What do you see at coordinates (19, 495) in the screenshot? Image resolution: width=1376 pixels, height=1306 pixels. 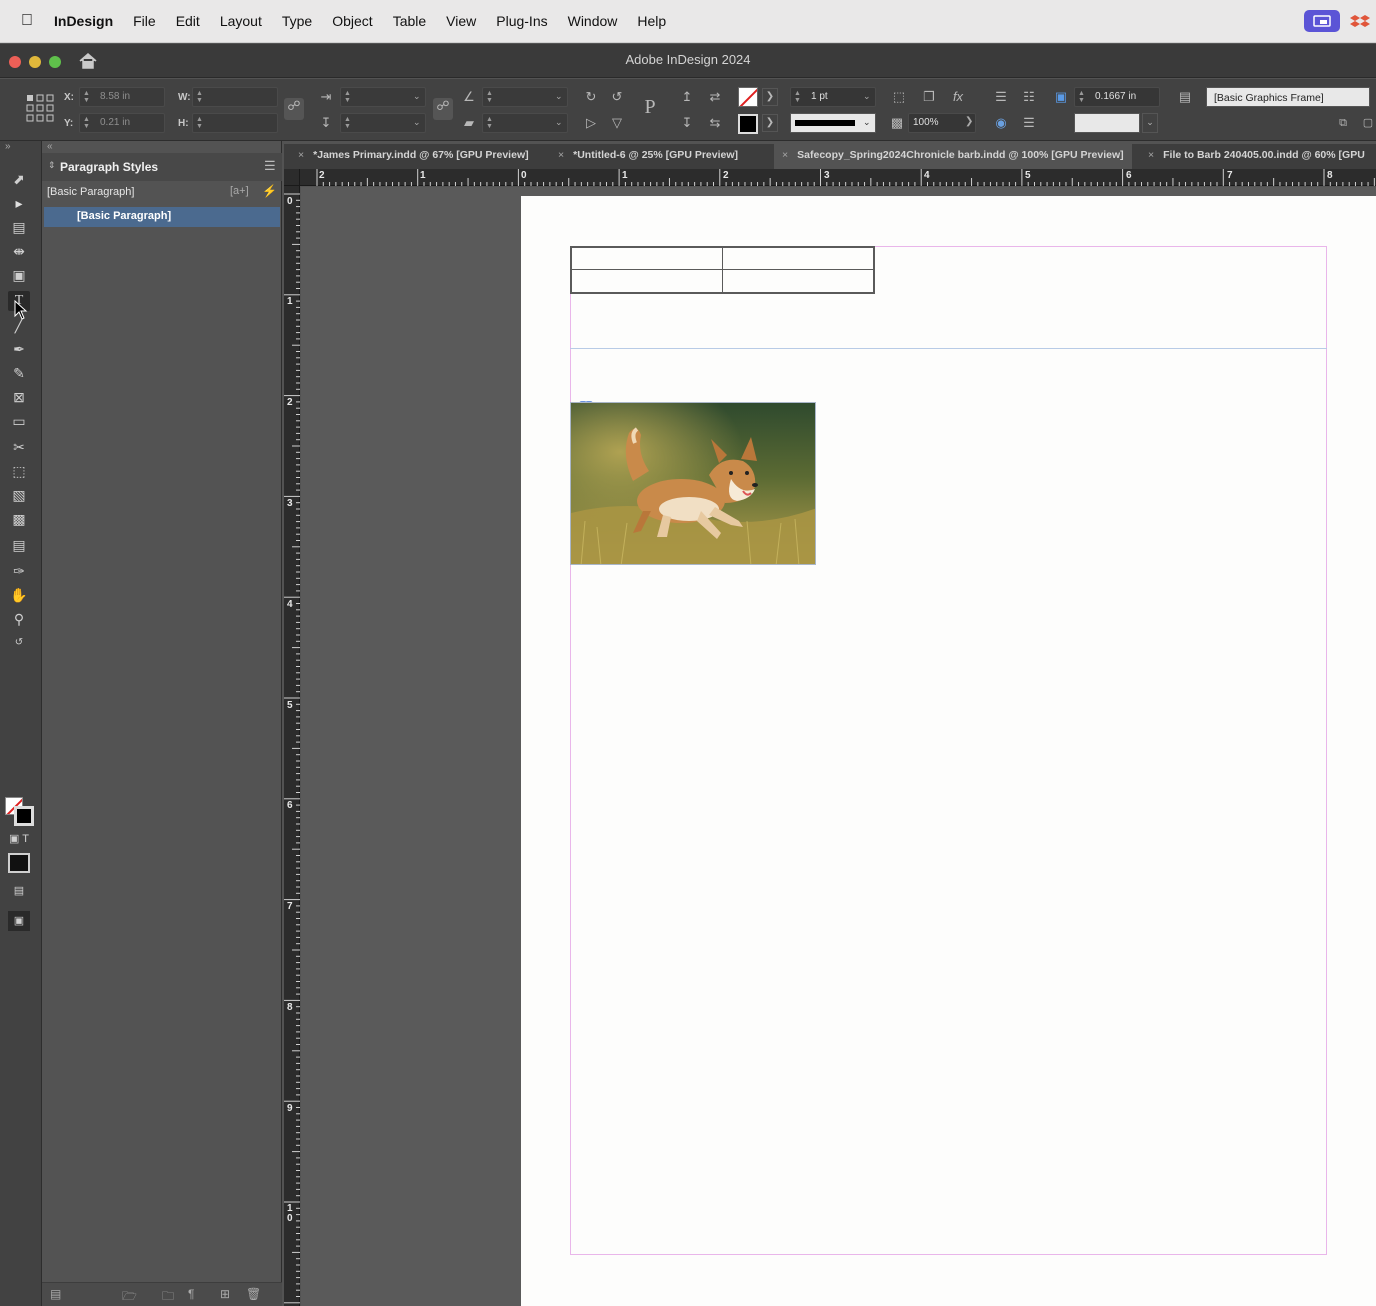 I see `gradient-swatch-tool-icon: ▧` at bounding box center [19, 495].